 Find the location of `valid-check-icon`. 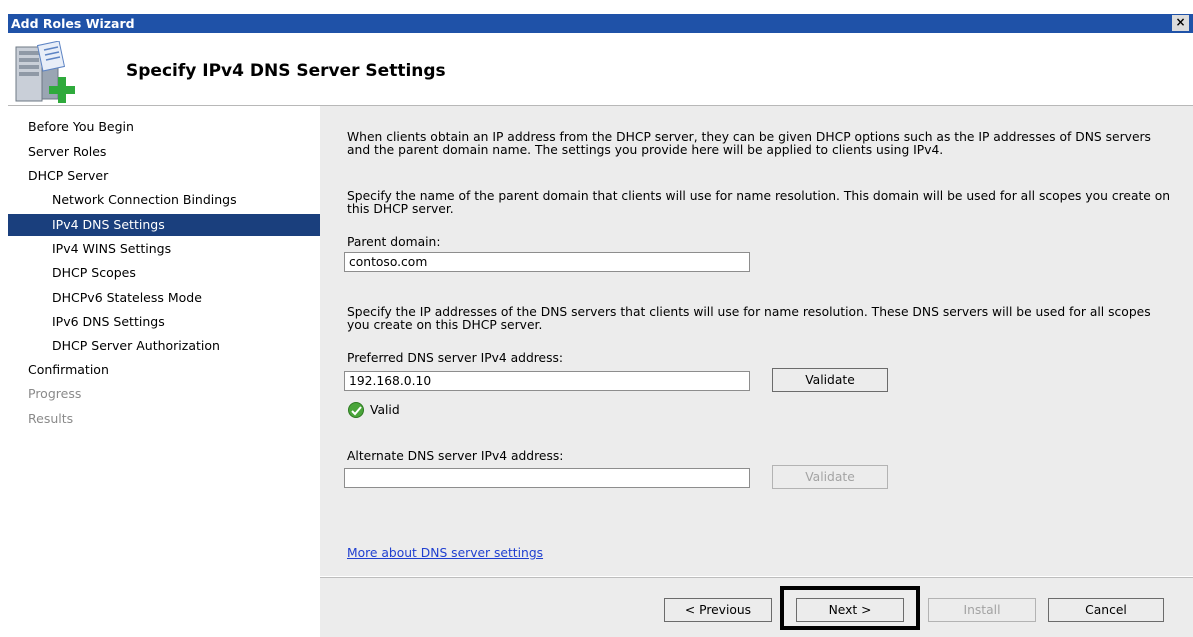

valid-check-icon is located at coordinates (356, 410).